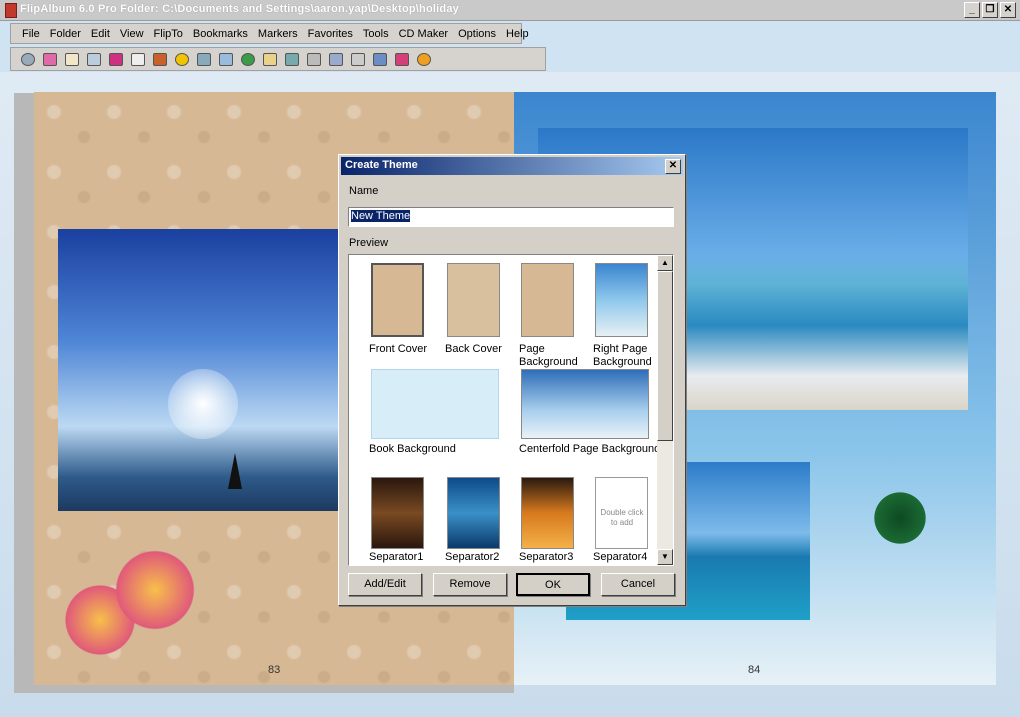 The height and width of the screenshot is (717, 1020). I want to click on remove-button: Remove, so click(470, 584).